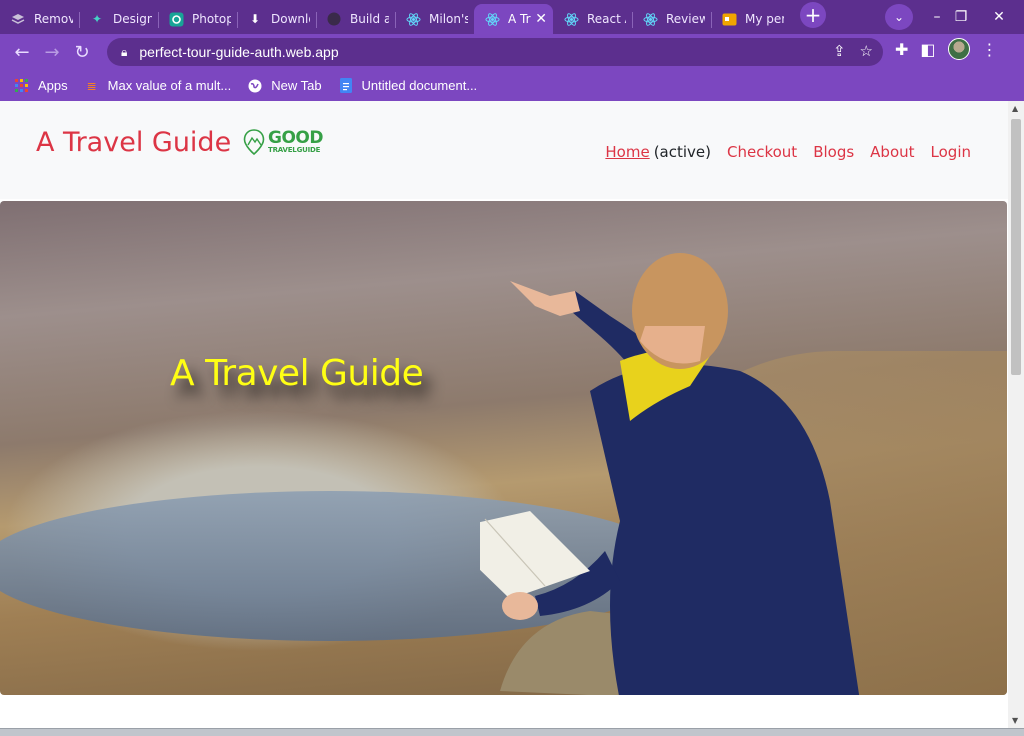 The image size is (1024, 736). I want to click on close-tab-icon: ✕, so click(541, 19).